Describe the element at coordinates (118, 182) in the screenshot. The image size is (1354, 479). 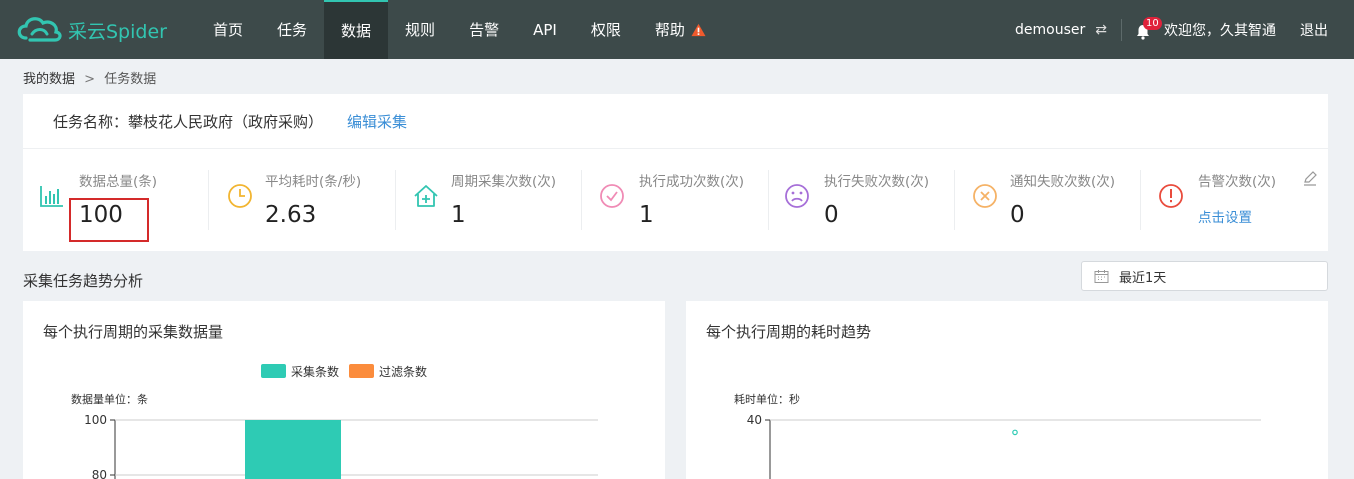
I see `stat-label: 数据总量(条)` at that location.